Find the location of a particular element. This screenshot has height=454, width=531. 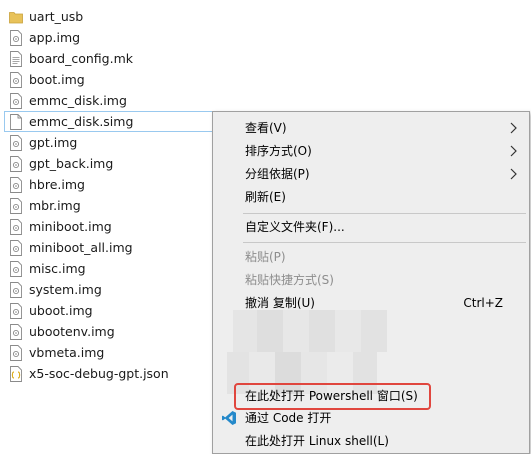

file-row: uart_usb is located at coordinates (110, 17).